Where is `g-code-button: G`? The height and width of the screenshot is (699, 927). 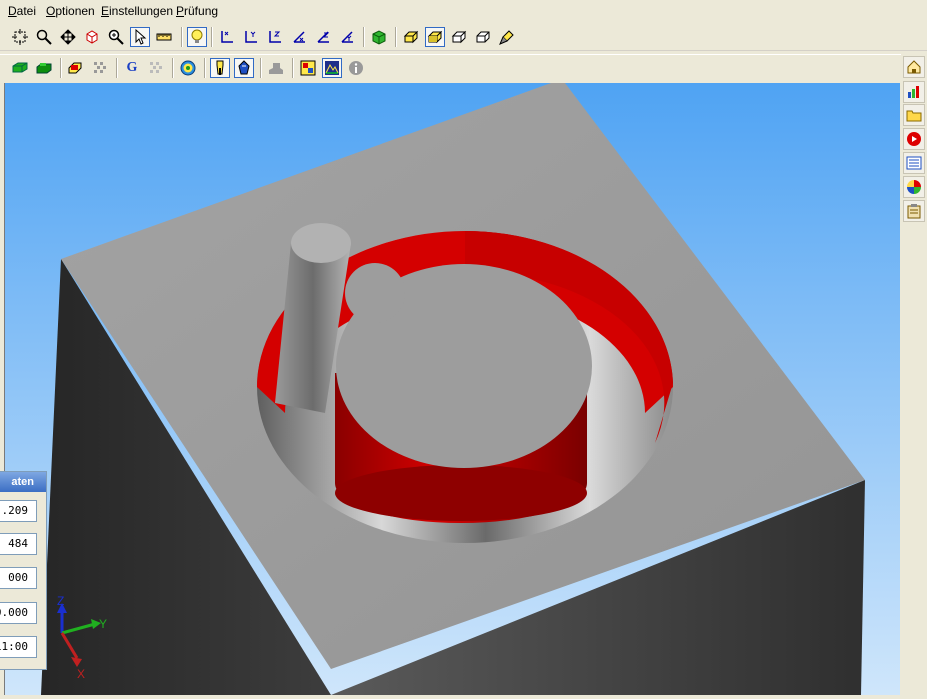 g-code-button: G is located at coordinates (132, 68).